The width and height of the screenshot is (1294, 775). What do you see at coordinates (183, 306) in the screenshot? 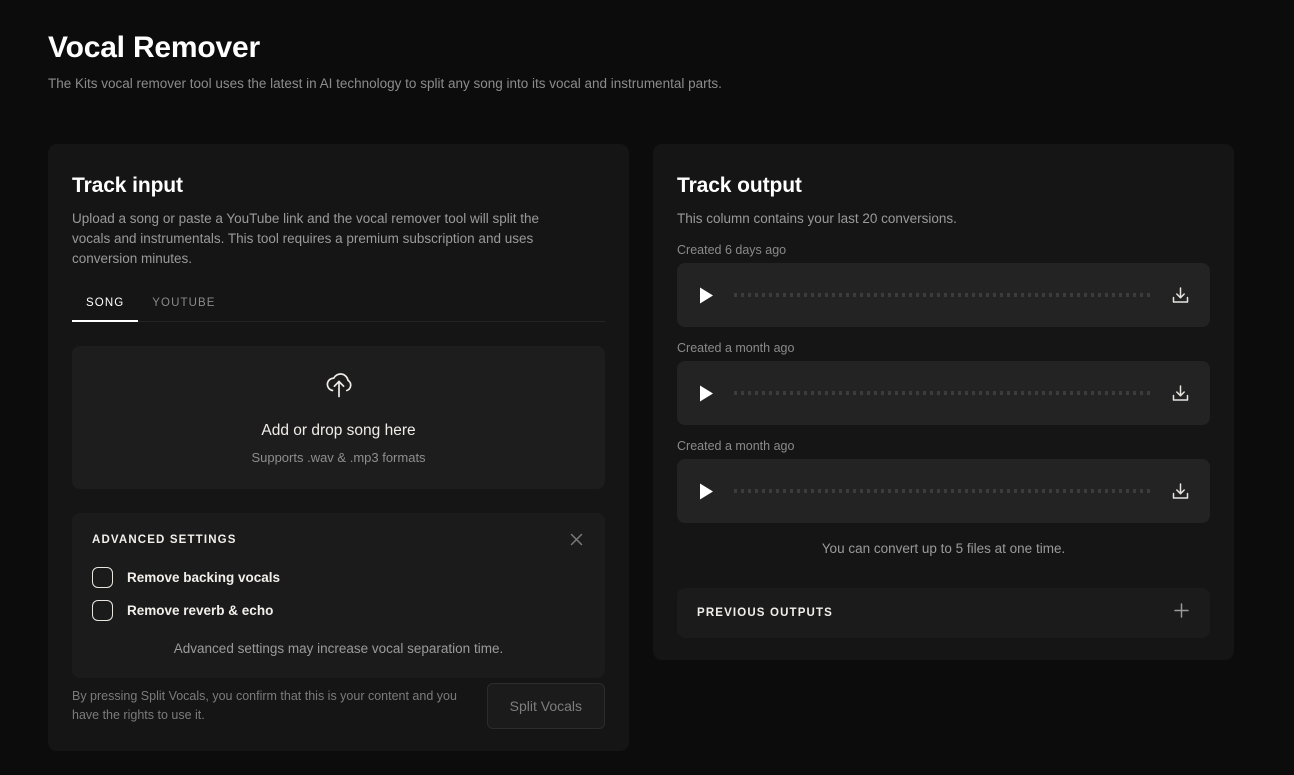
I see `tab-youtube: YOUTUBE` at bounding box center [183, 306].